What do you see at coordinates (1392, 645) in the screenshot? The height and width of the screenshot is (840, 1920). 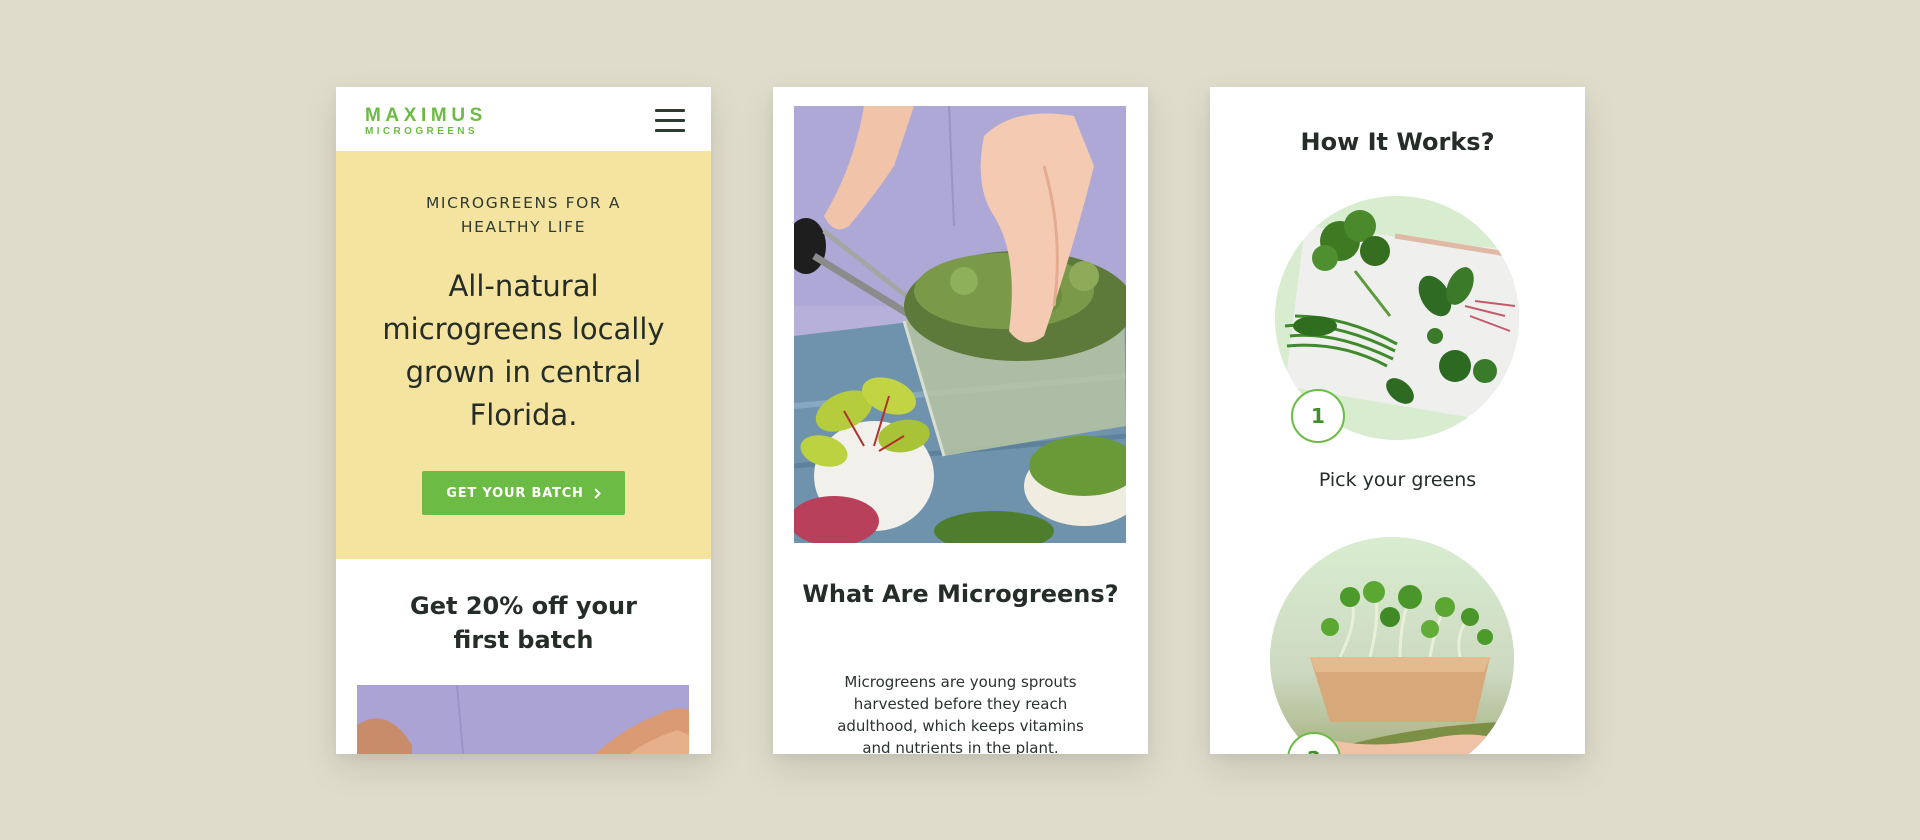 I see `step-image-sprouts-box` at bounding box center [1392, 645].